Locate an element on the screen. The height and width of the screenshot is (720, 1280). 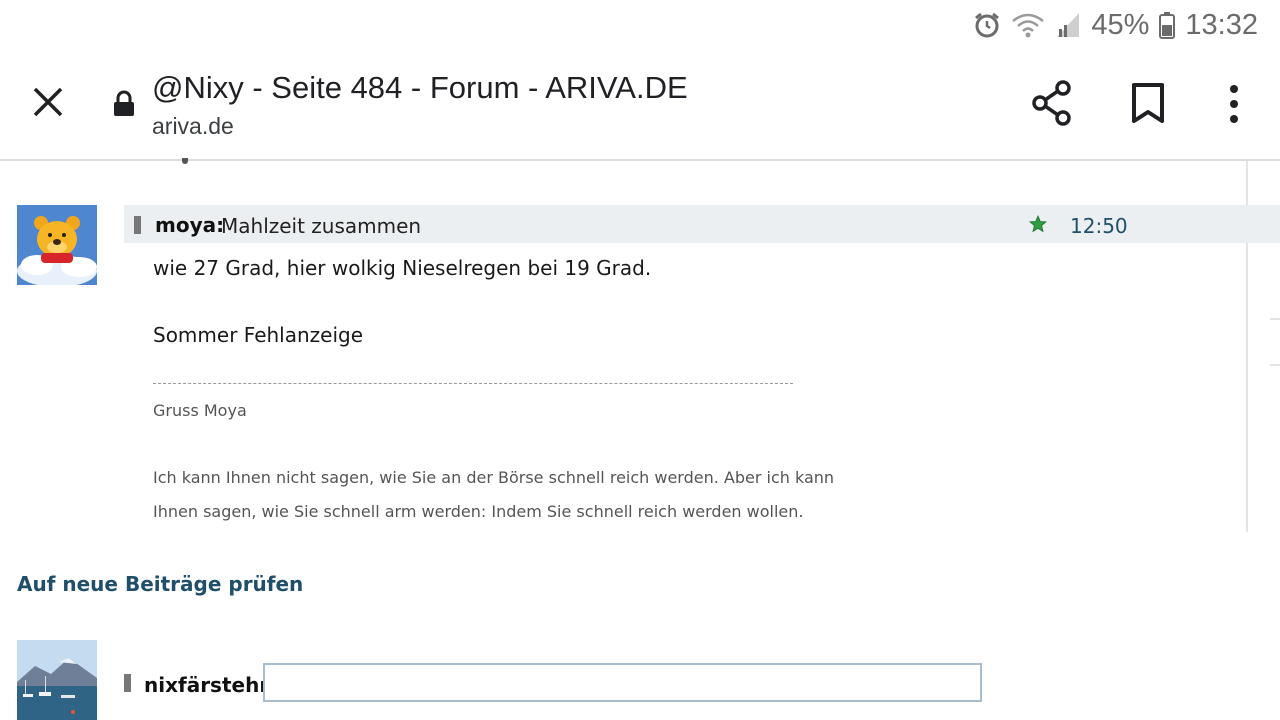
cut-off-text is located at coordinates (189, 161).